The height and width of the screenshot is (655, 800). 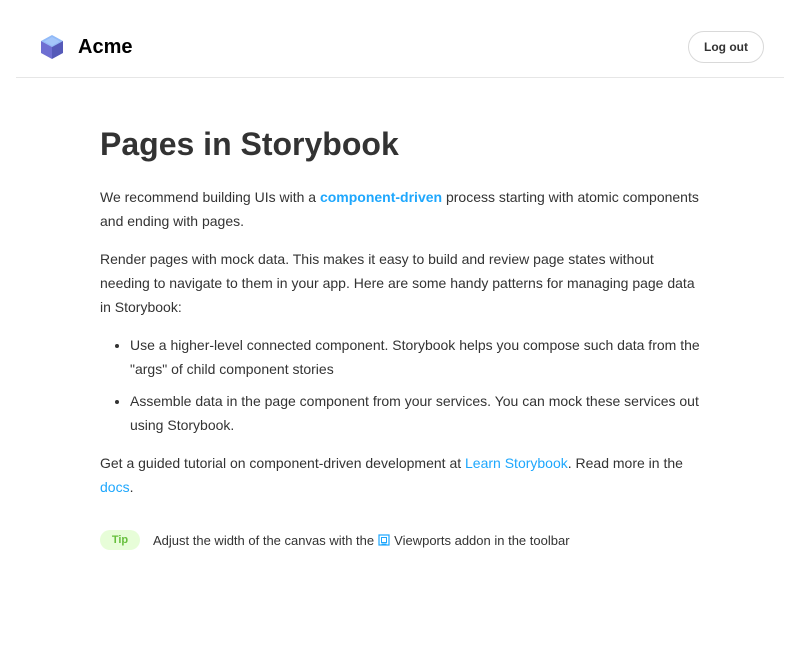 I want to click on learn-storybook-link: Learn Storybook, so click(x=516, y=463).